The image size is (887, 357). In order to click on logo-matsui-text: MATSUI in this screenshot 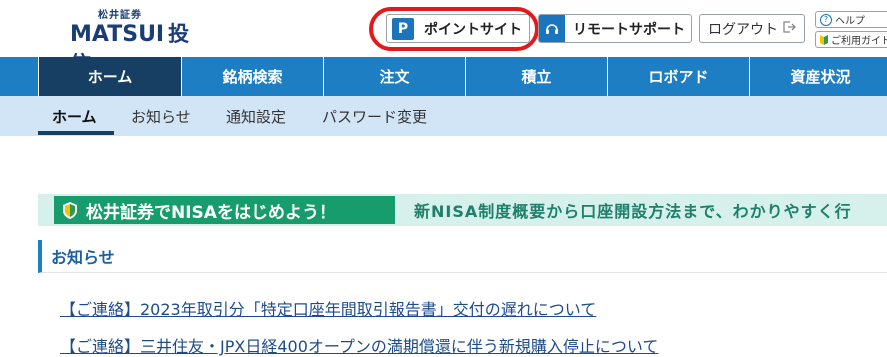, I will do `click(117, 34)`.